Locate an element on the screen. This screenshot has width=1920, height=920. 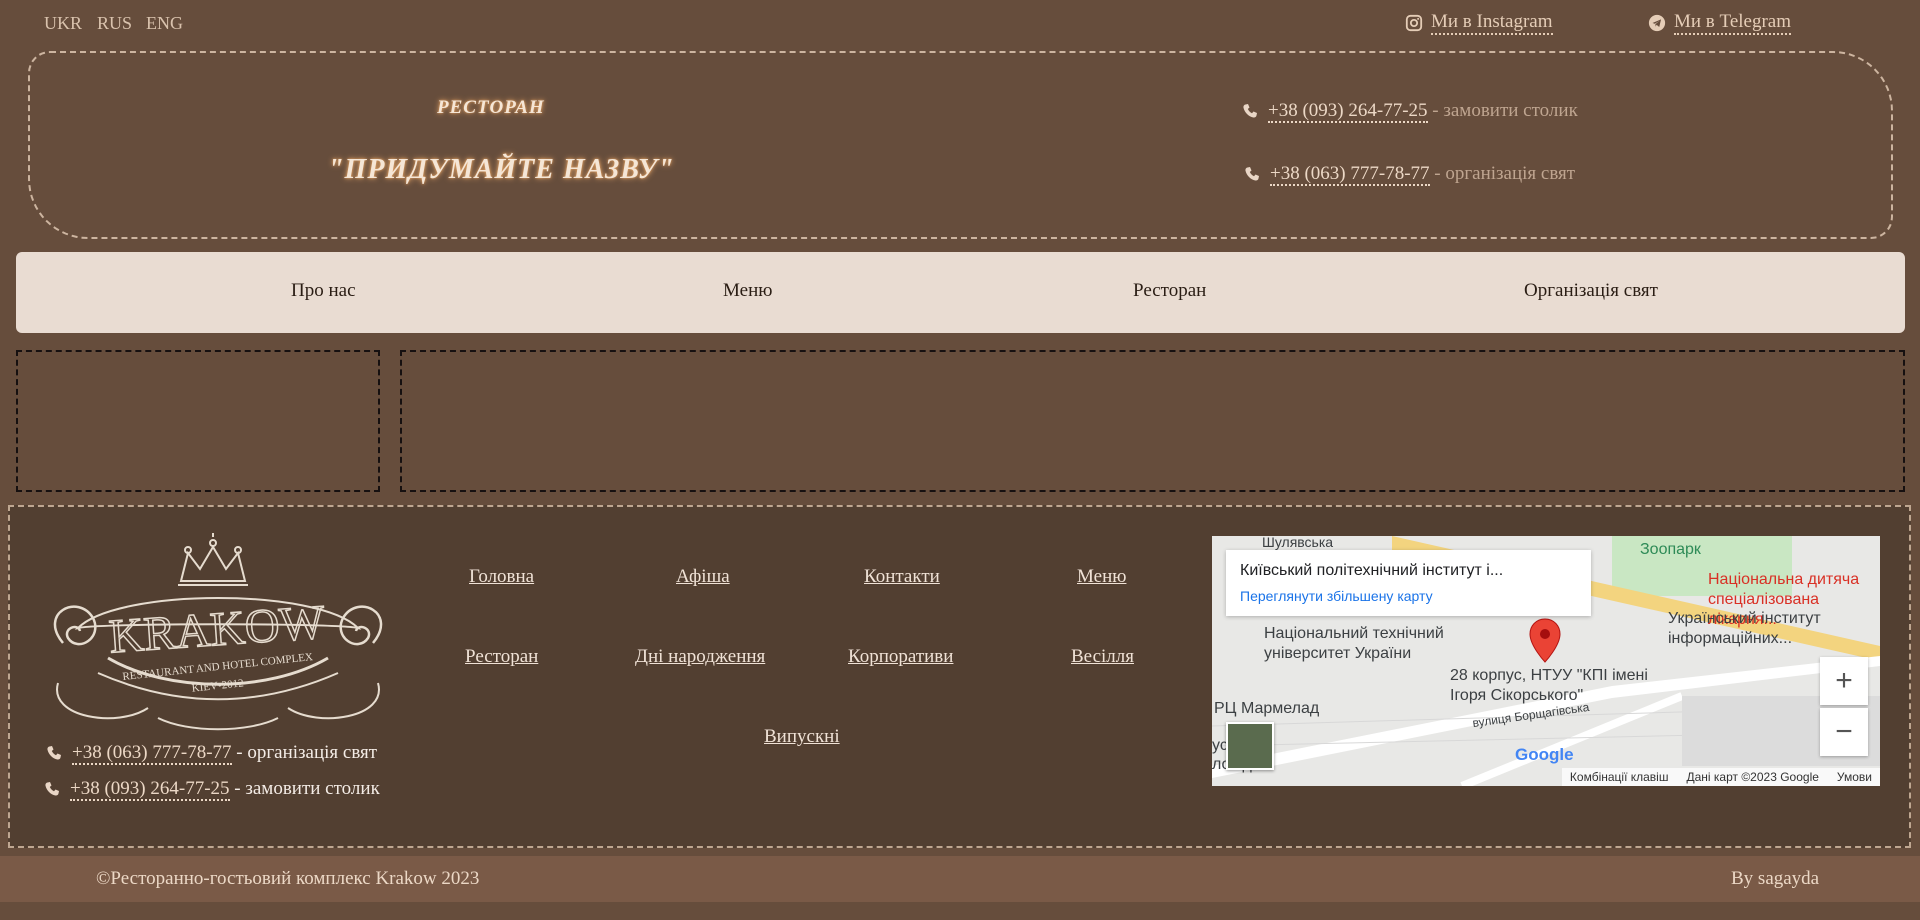
header-phone-events: +38 (063) 777-78-77 - організація свят is located at coordinates (1410, 174).